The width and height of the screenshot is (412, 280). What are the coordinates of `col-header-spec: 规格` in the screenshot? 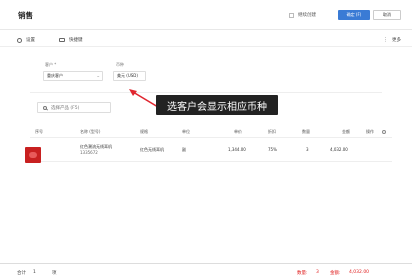 It's located at (144, 131).